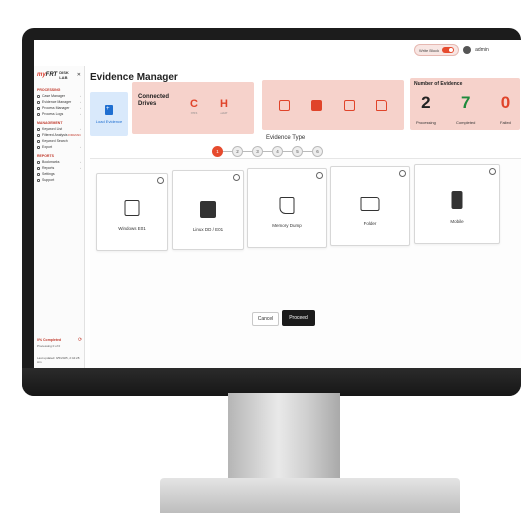 The width and height of the screenshot is (521, 513). Describe the element at coordinates (38, 147) in the screenshot. I see `export-icon` at that location.